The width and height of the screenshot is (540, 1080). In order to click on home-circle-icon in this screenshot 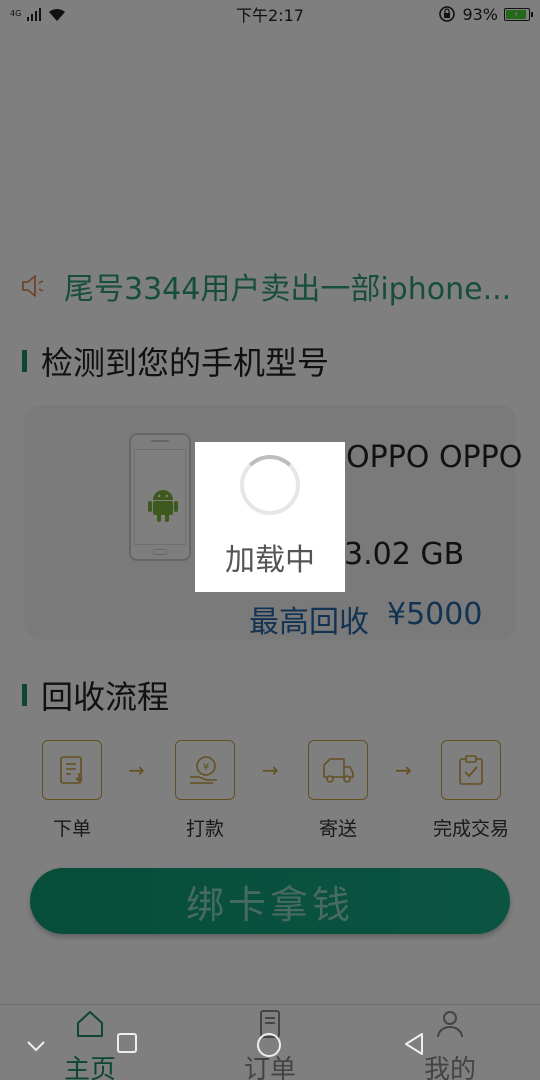, I will do `click(269, 1045)`.